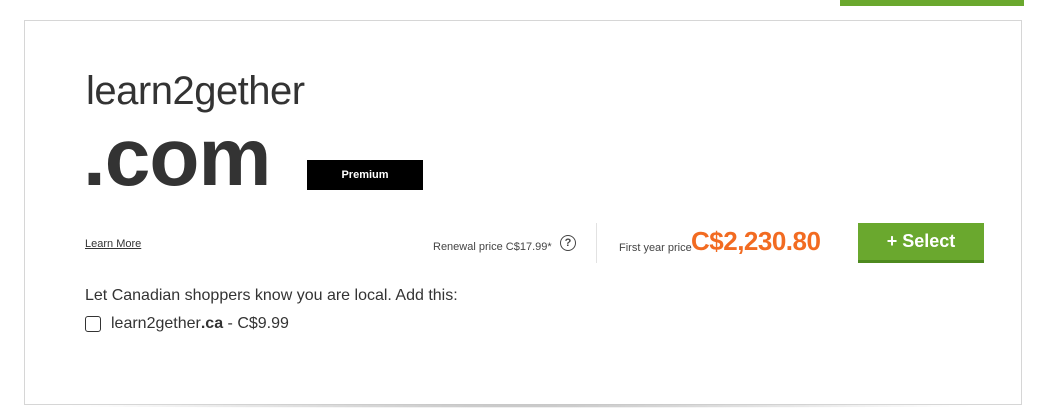 This screenshot has width=1040, height=409. I want to click on card-shadow, so click(520, 406).